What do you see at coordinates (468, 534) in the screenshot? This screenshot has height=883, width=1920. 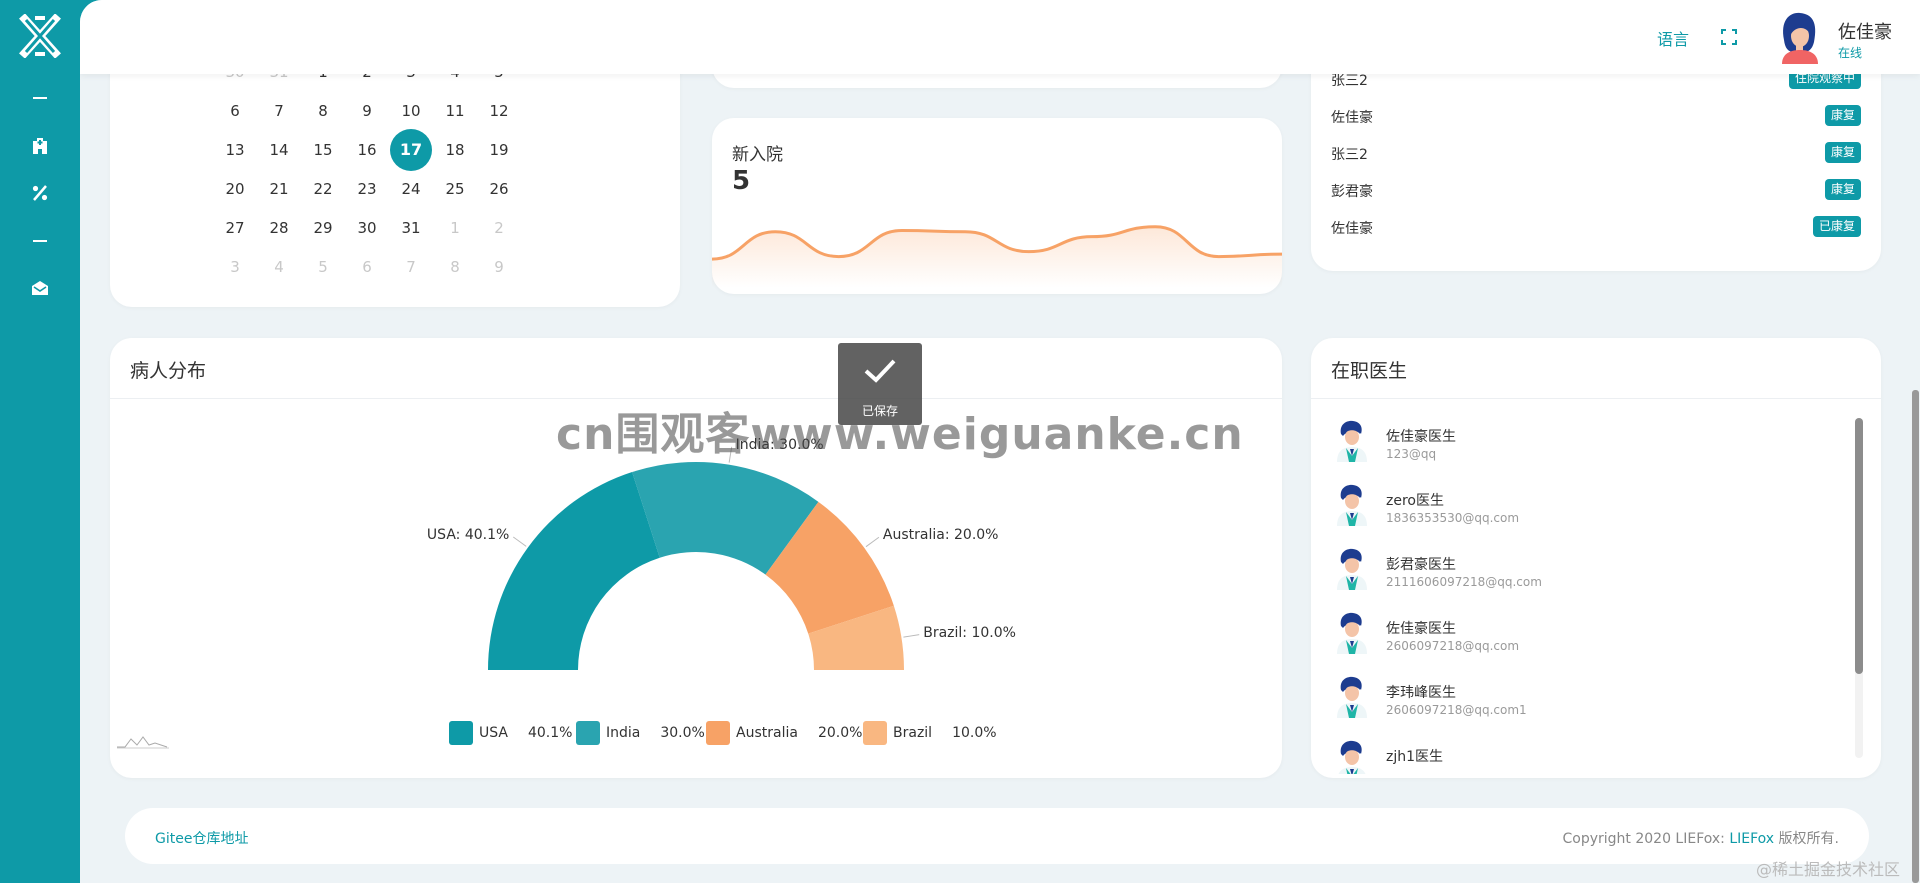 I see `slice-label: USA: 40.1%` at bounding box center [468, 534].